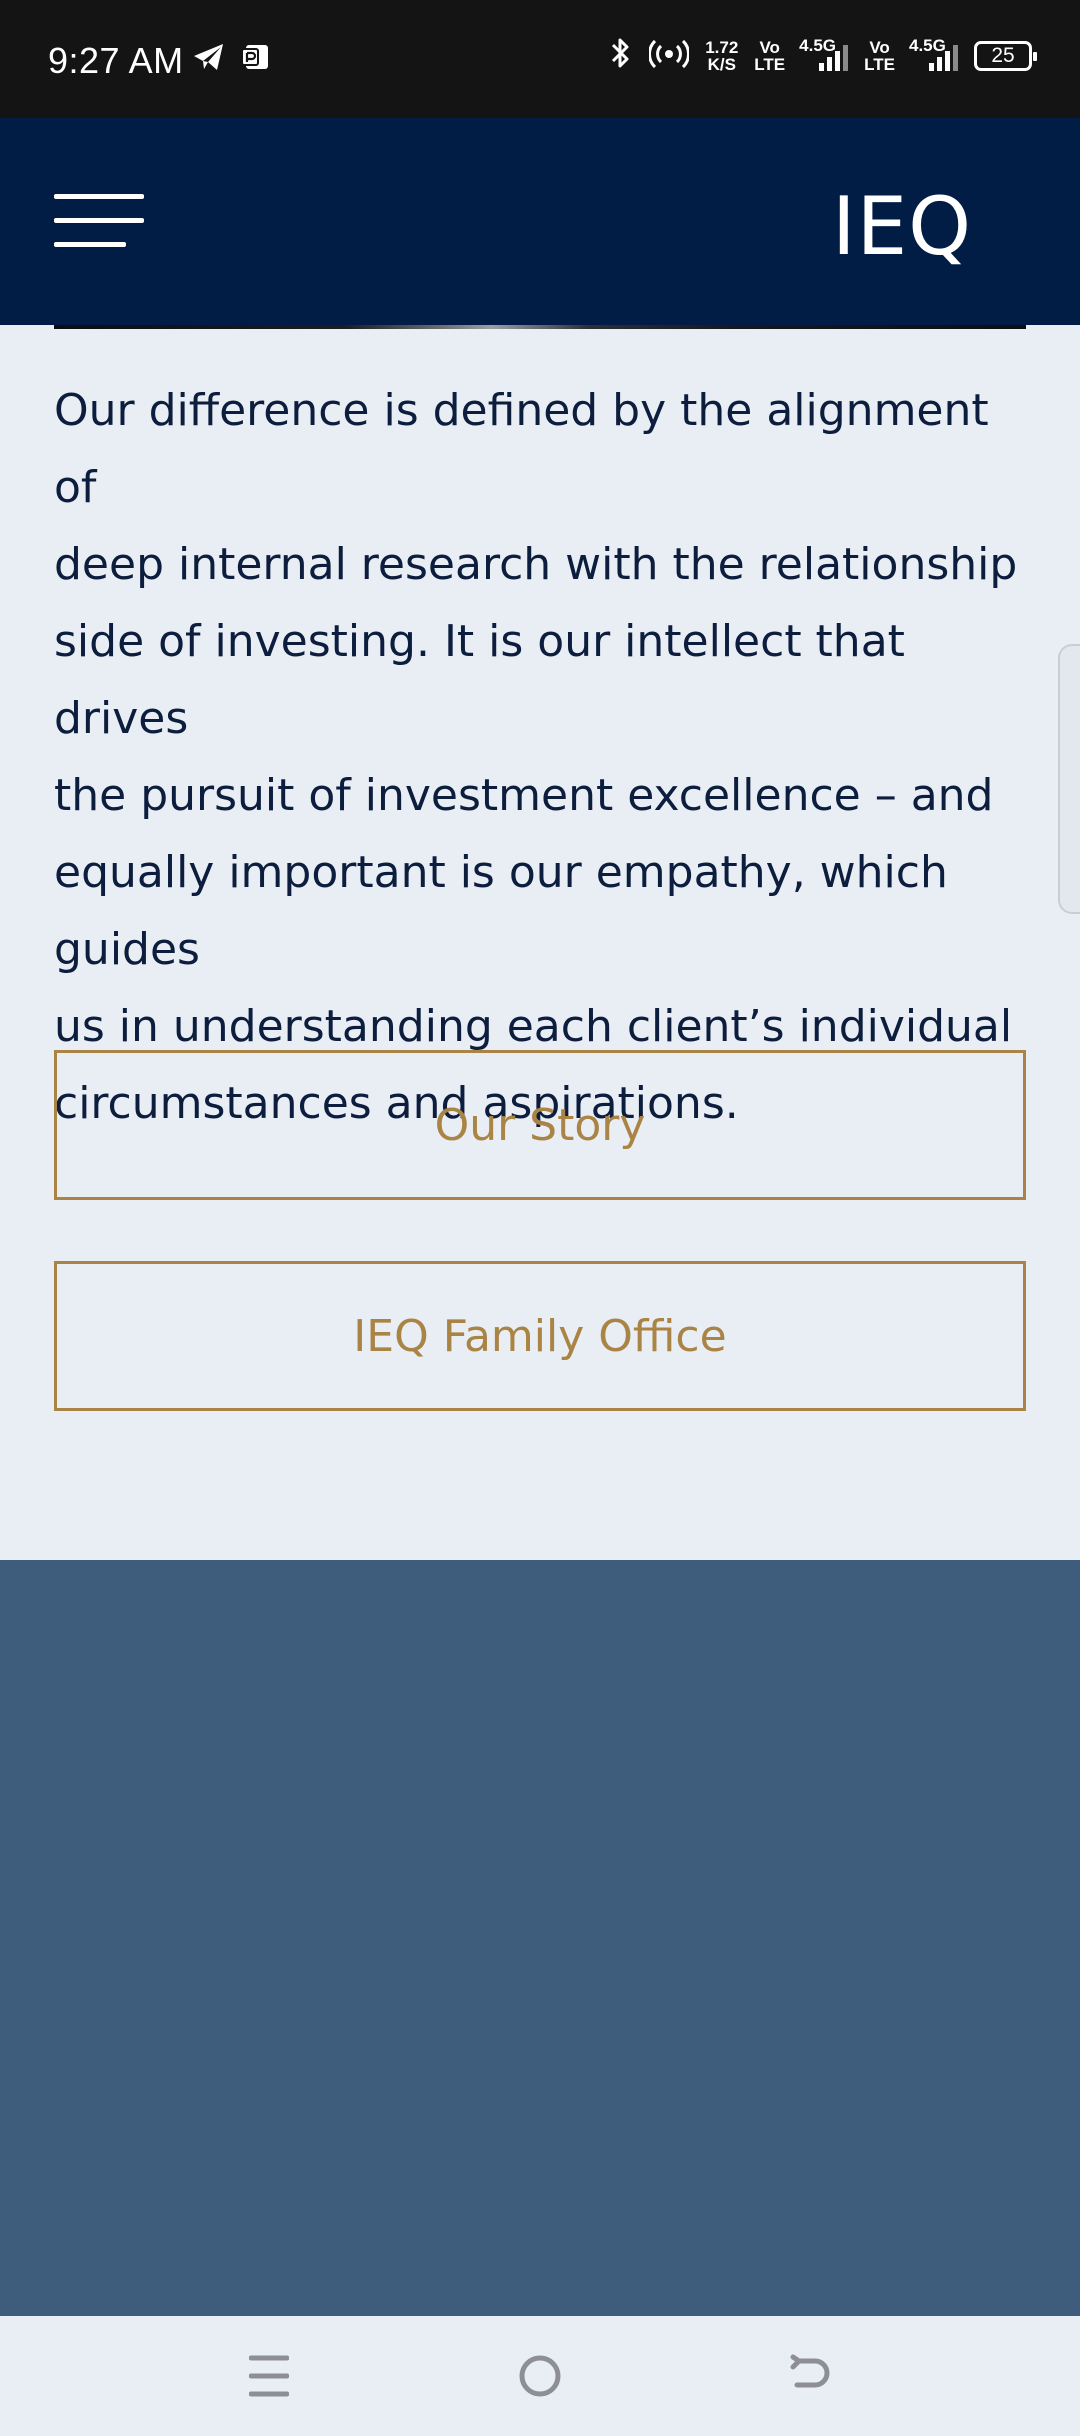 This screenshot has width=1080, height=2436. Describe the element at coordinates (810, 2376) in the screenshot. I see `back-icon` at that location.